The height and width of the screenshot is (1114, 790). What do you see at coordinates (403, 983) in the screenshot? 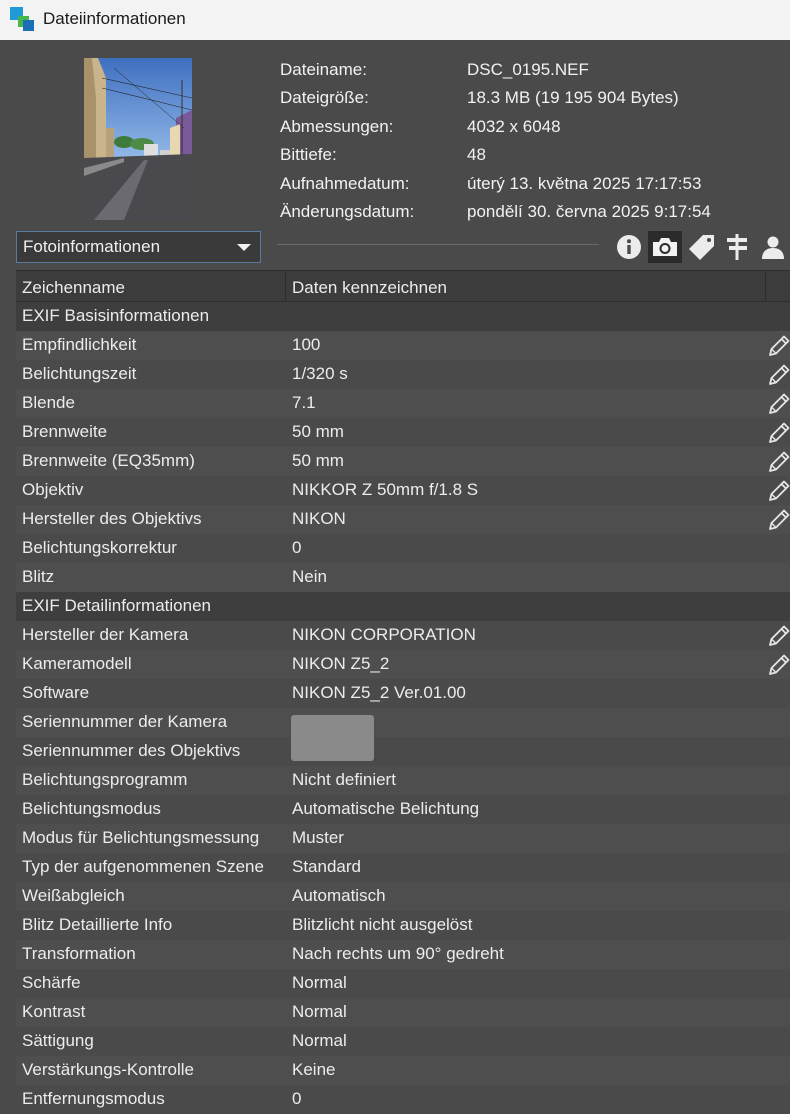
I see `table-row: Schärfe Normal` at bounding box center [403, 983].